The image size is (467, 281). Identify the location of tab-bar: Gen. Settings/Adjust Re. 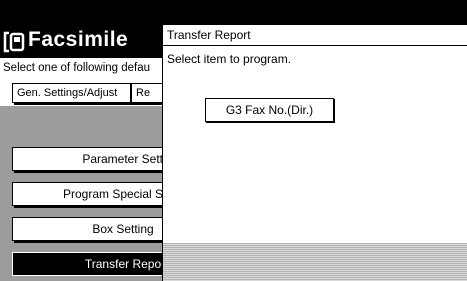
(81, 92).